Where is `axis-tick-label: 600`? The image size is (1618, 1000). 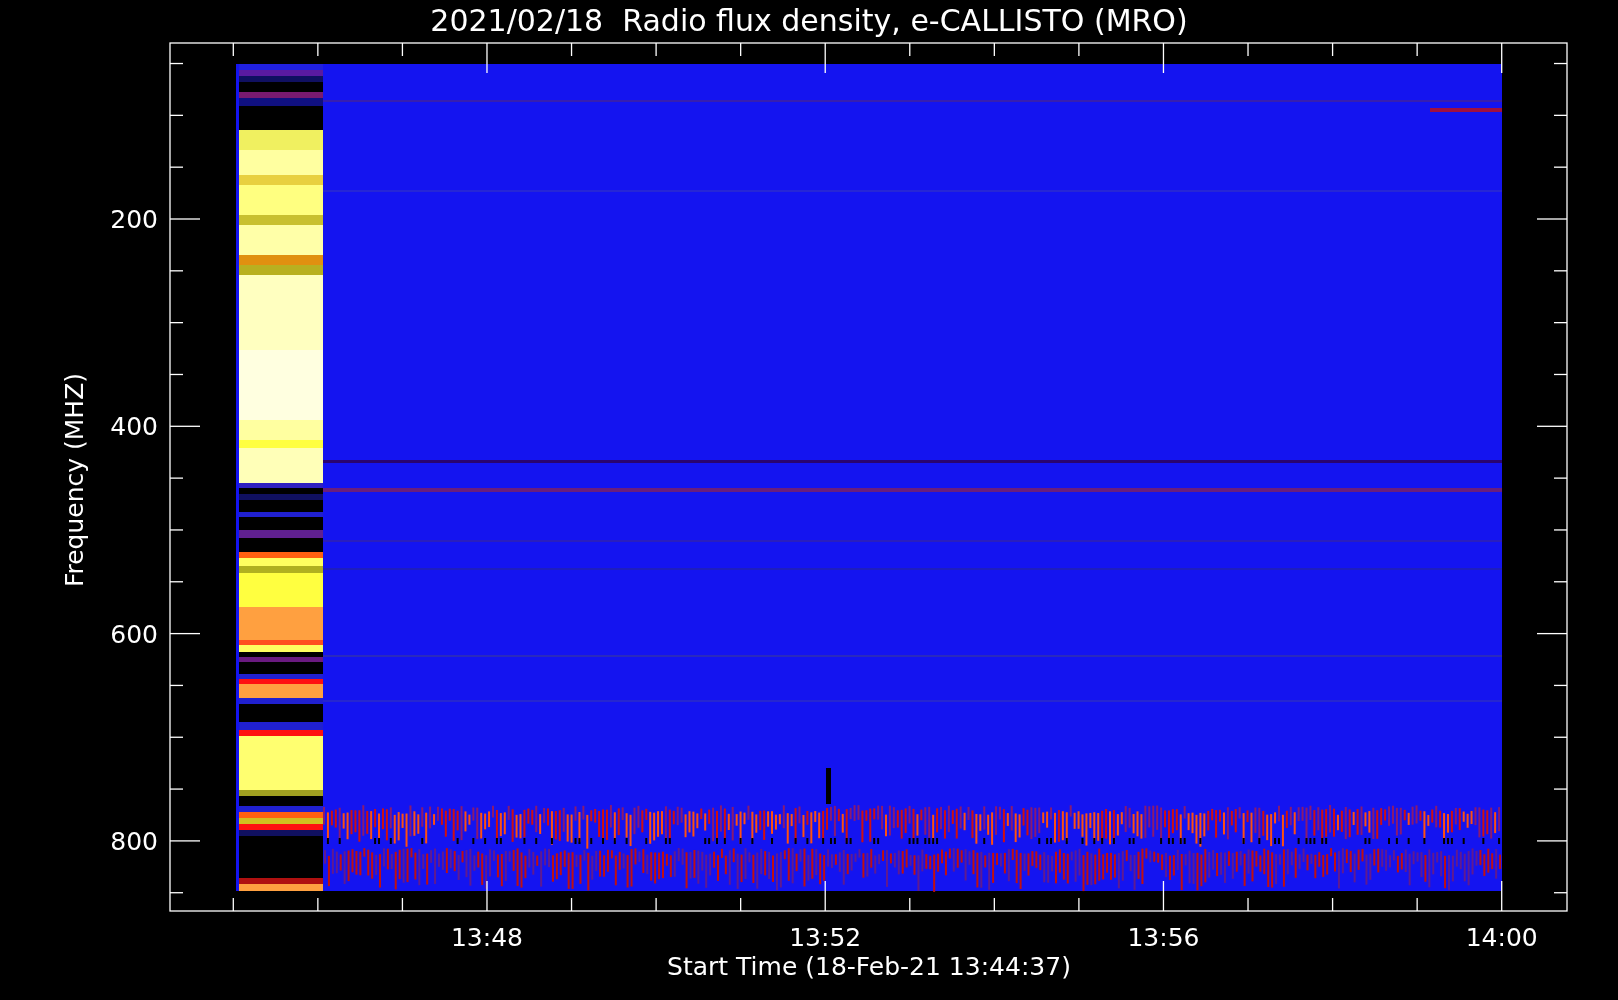
axis-tick-label: 600 is located at coordinates (134, 634).